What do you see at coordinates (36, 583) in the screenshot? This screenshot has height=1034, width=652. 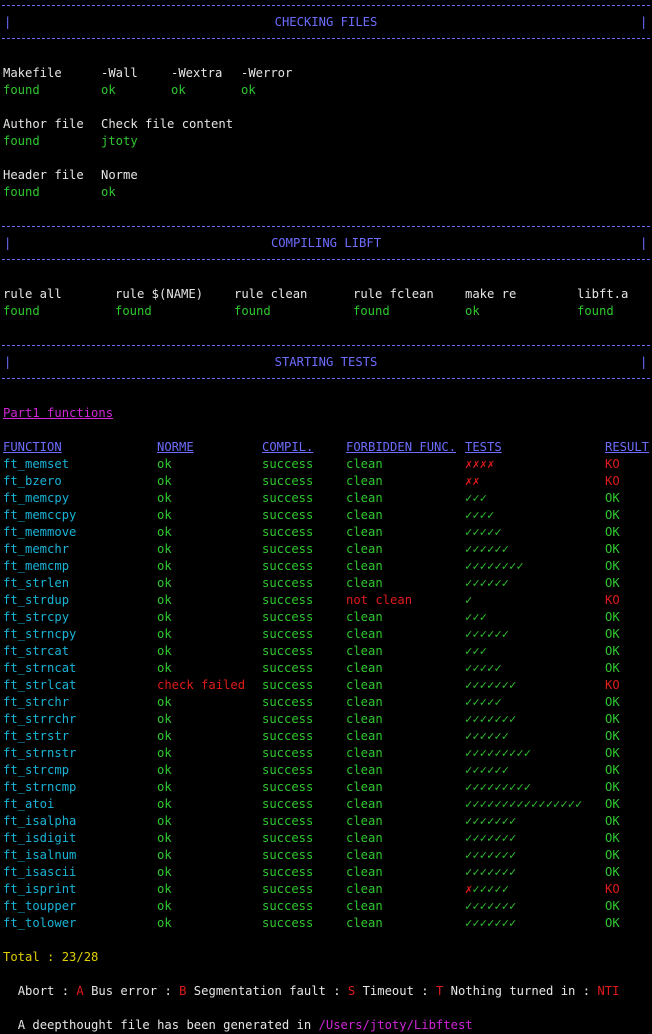 I see `function-name: ft_strlen` at bounding box center [36, 583].